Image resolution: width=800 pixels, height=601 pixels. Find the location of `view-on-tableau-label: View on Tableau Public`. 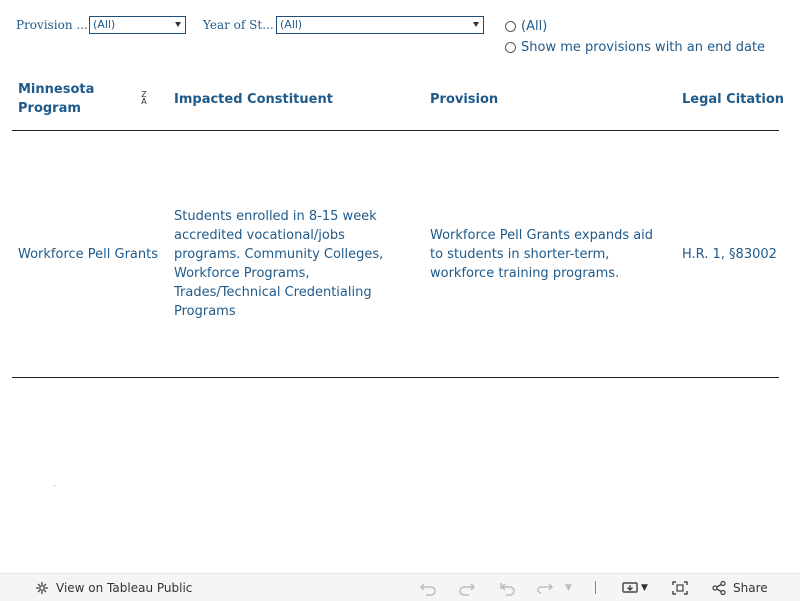

view-on-tableau-label: View on Tableau Public is located at coordinates (124, 587).